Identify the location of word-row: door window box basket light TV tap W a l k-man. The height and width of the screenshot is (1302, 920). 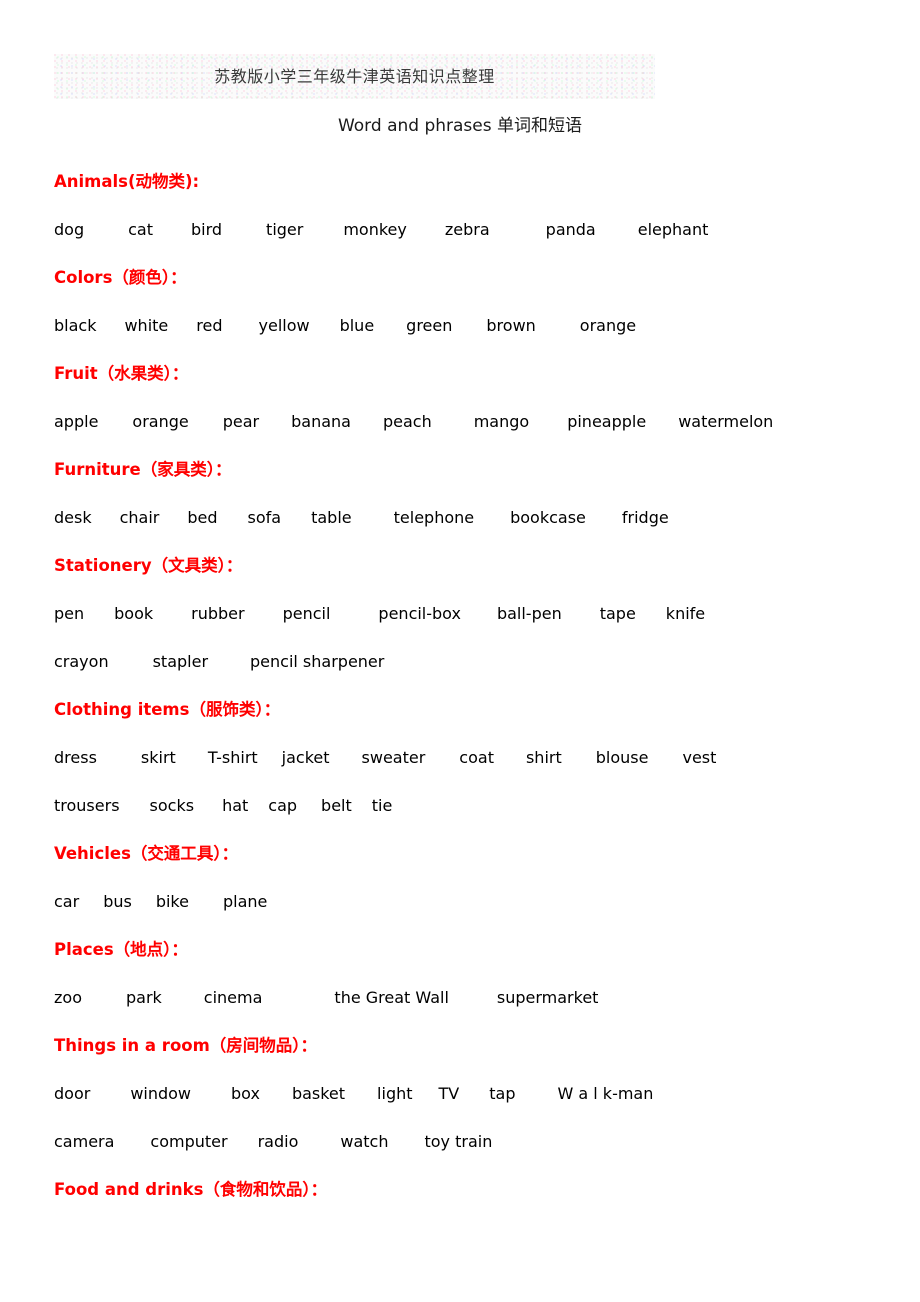
(469, 1094).